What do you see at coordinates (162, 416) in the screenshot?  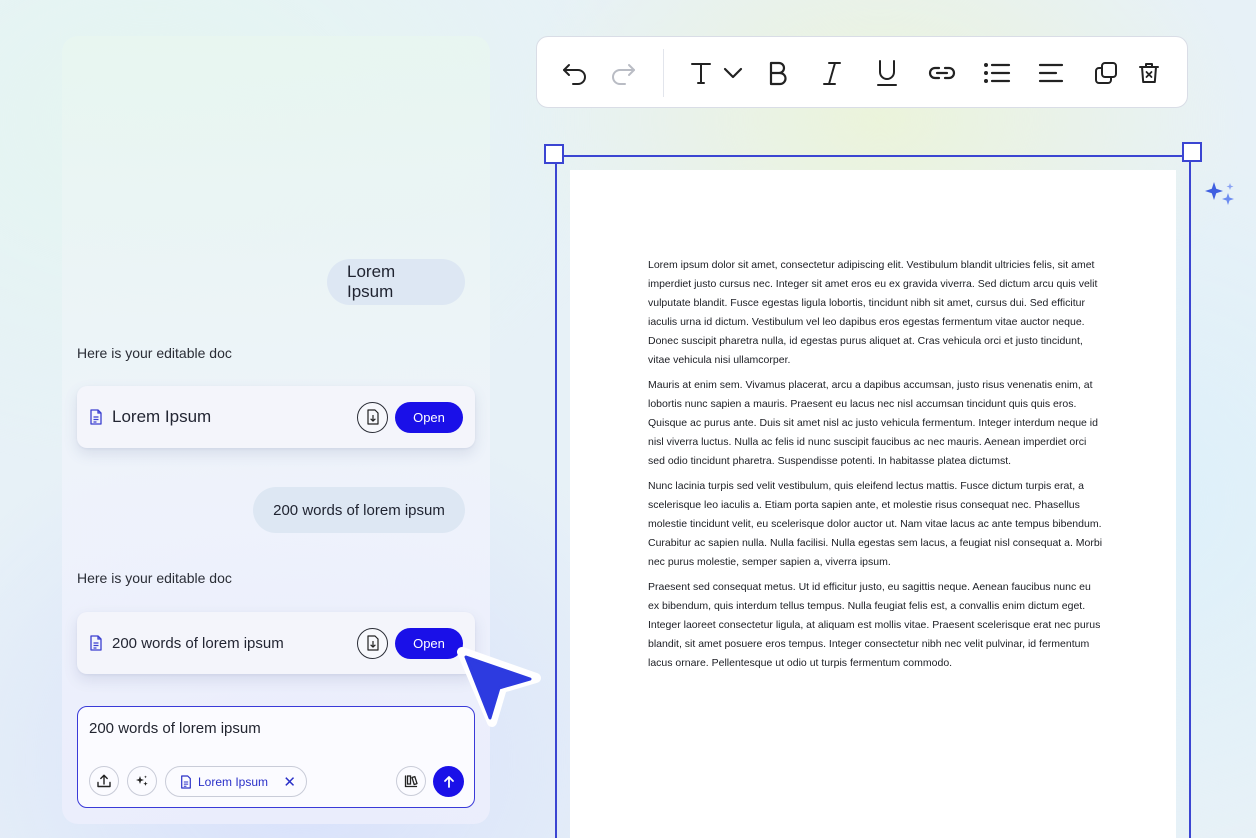 I see `doc-card-title: Lorem Ipsum` at bounding box center [162, 416].